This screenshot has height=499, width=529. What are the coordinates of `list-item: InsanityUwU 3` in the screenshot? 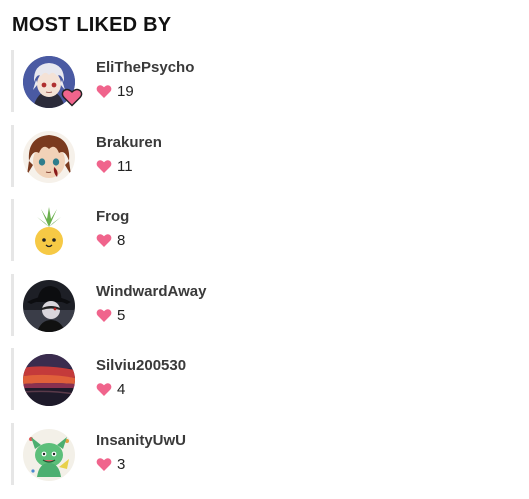 It's located at (261, 453).